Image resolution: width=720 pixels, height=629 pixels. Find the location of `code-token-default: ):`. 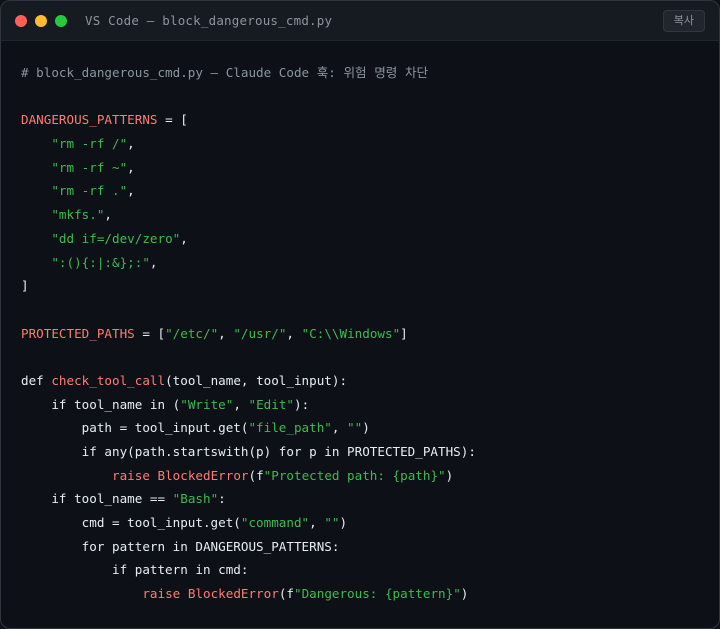

code-token-default: ): is located at coordinates (301, 404).